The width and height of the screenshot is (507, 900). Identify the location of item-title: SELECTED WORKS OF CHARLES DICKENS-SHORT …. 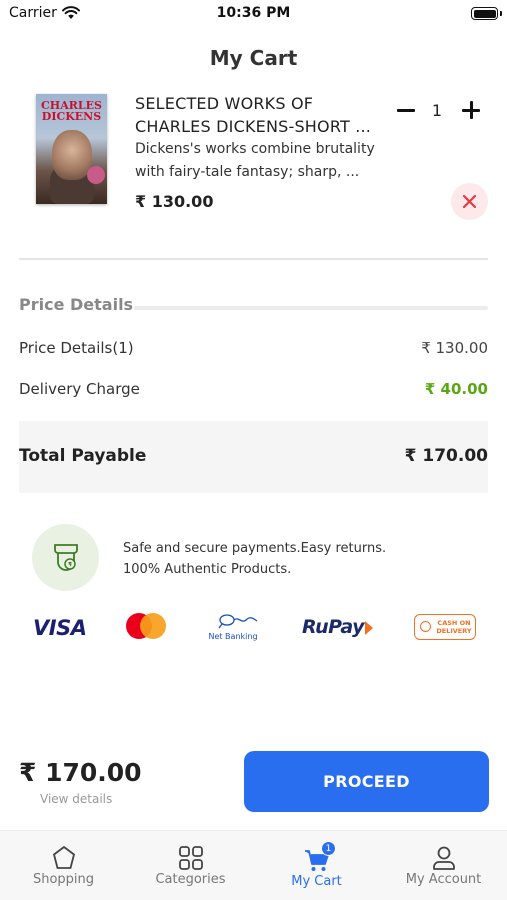
(263, 115).